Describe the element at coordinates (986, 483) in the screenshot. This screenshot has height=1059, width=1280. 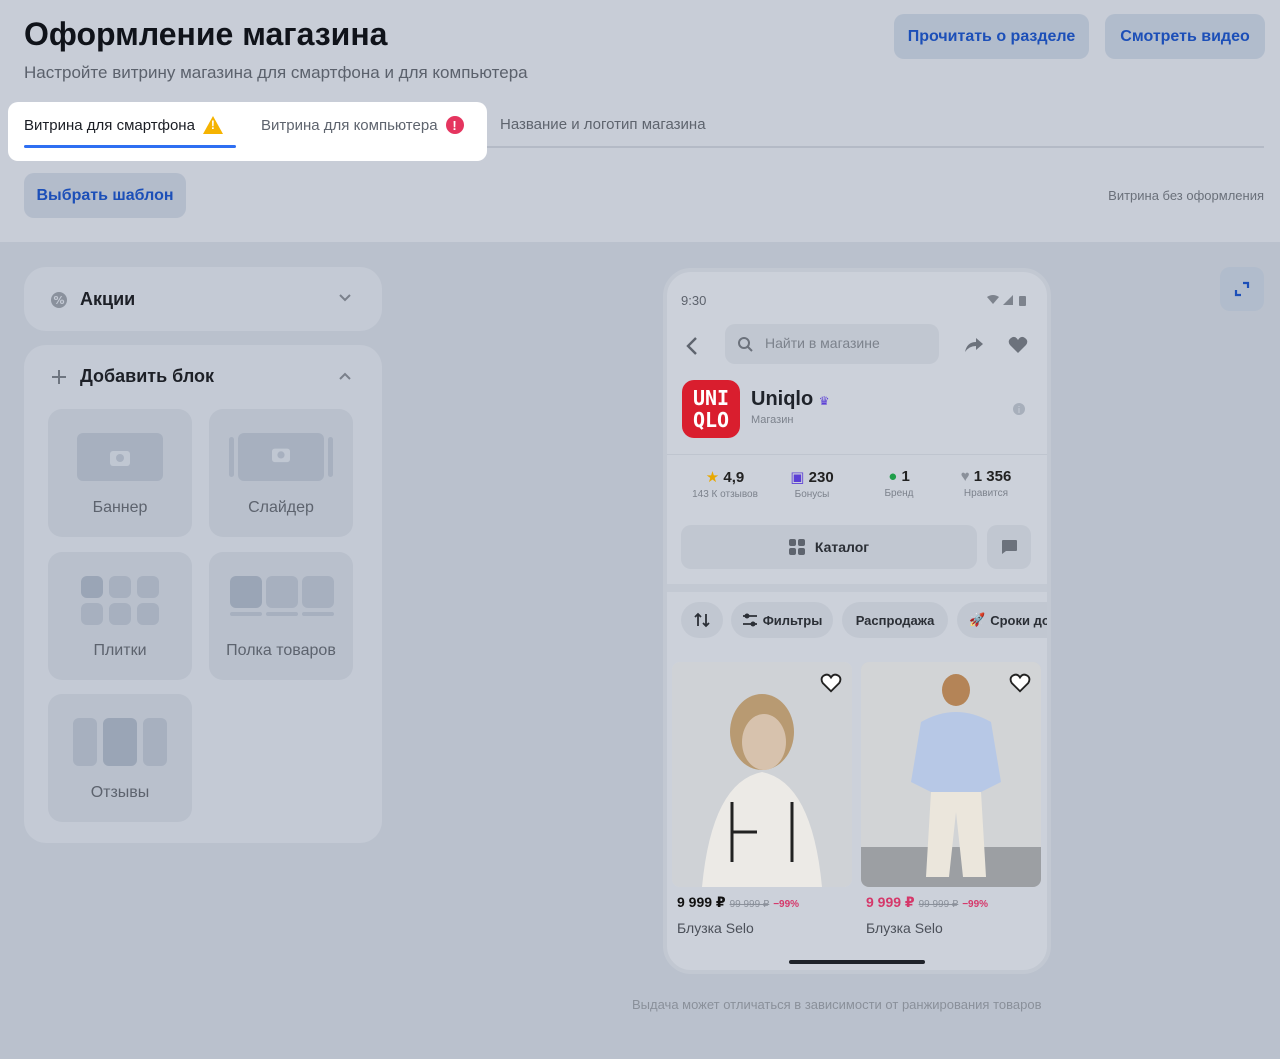
I see `stat-likes: ♥ 1 356 Нравится` at that location.